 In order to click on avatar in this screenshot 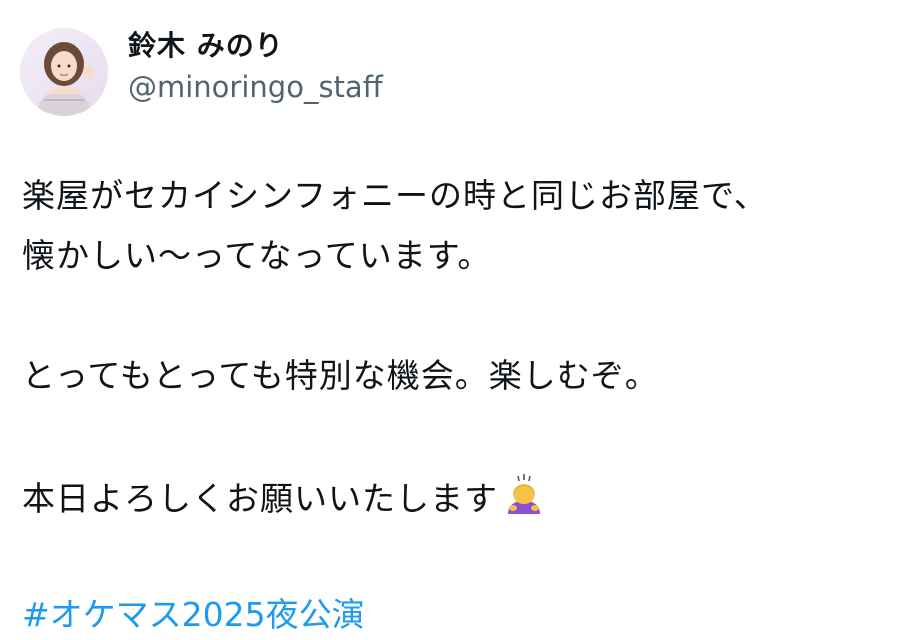, I will do `click(64, 72)`.